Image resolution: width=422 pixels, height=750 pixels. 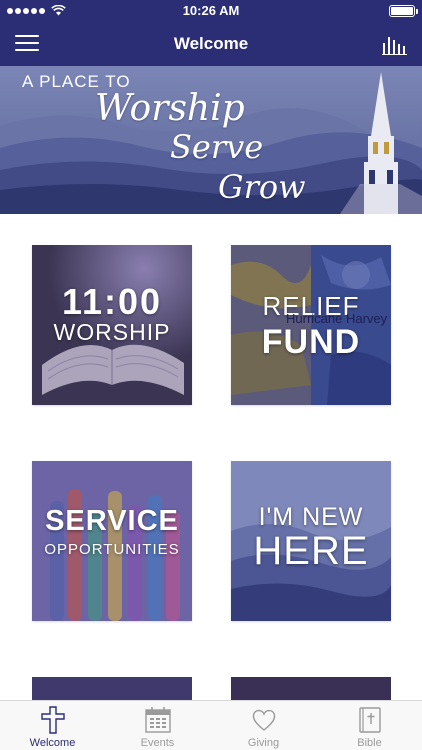 I want to click on heart-icon, so click(x=264, y=720).